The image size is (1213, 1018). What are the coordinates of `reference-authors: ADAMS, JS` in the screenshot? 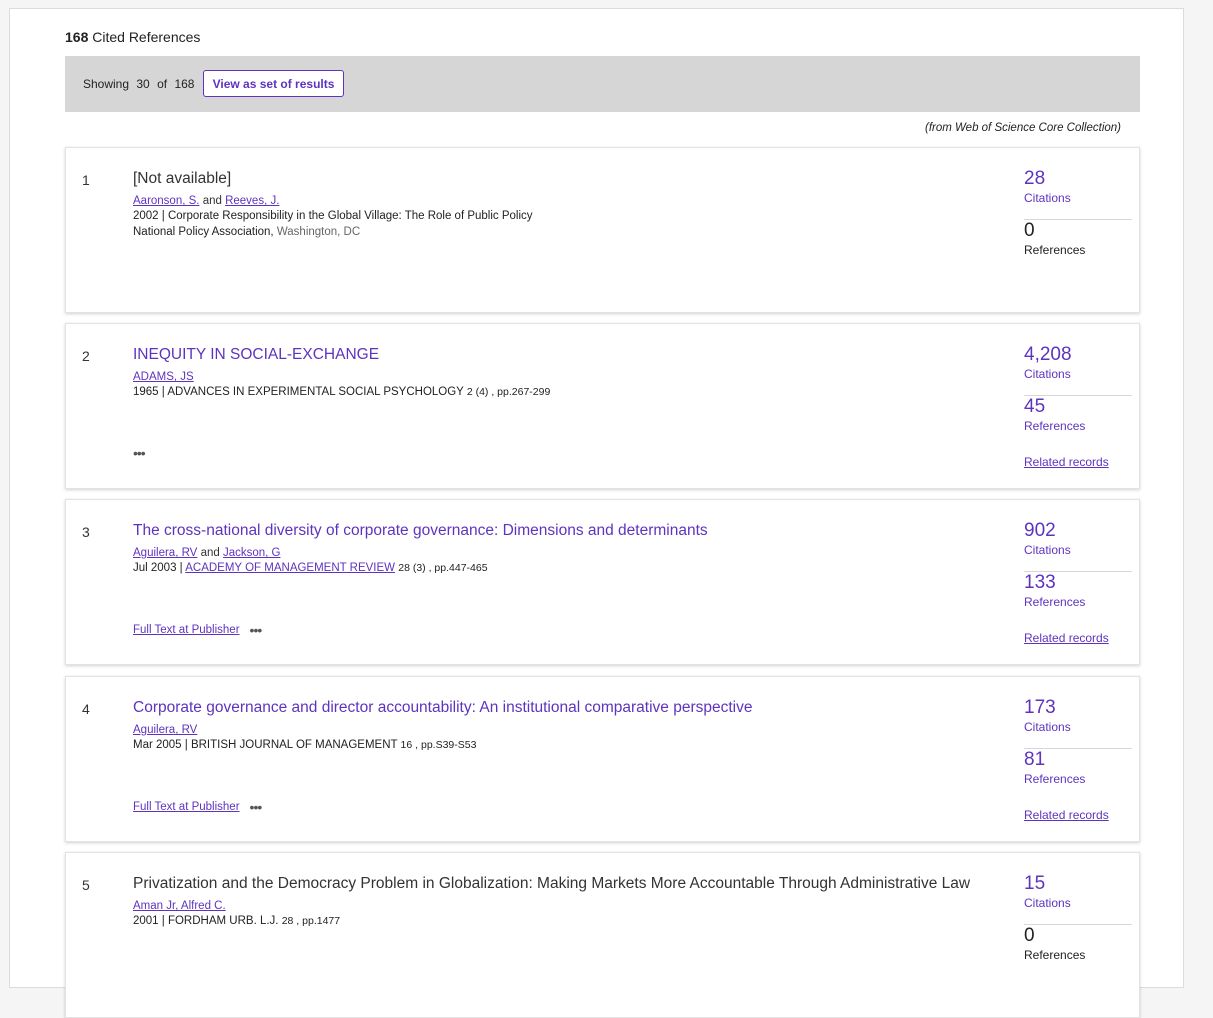 It's located at (163, 377).